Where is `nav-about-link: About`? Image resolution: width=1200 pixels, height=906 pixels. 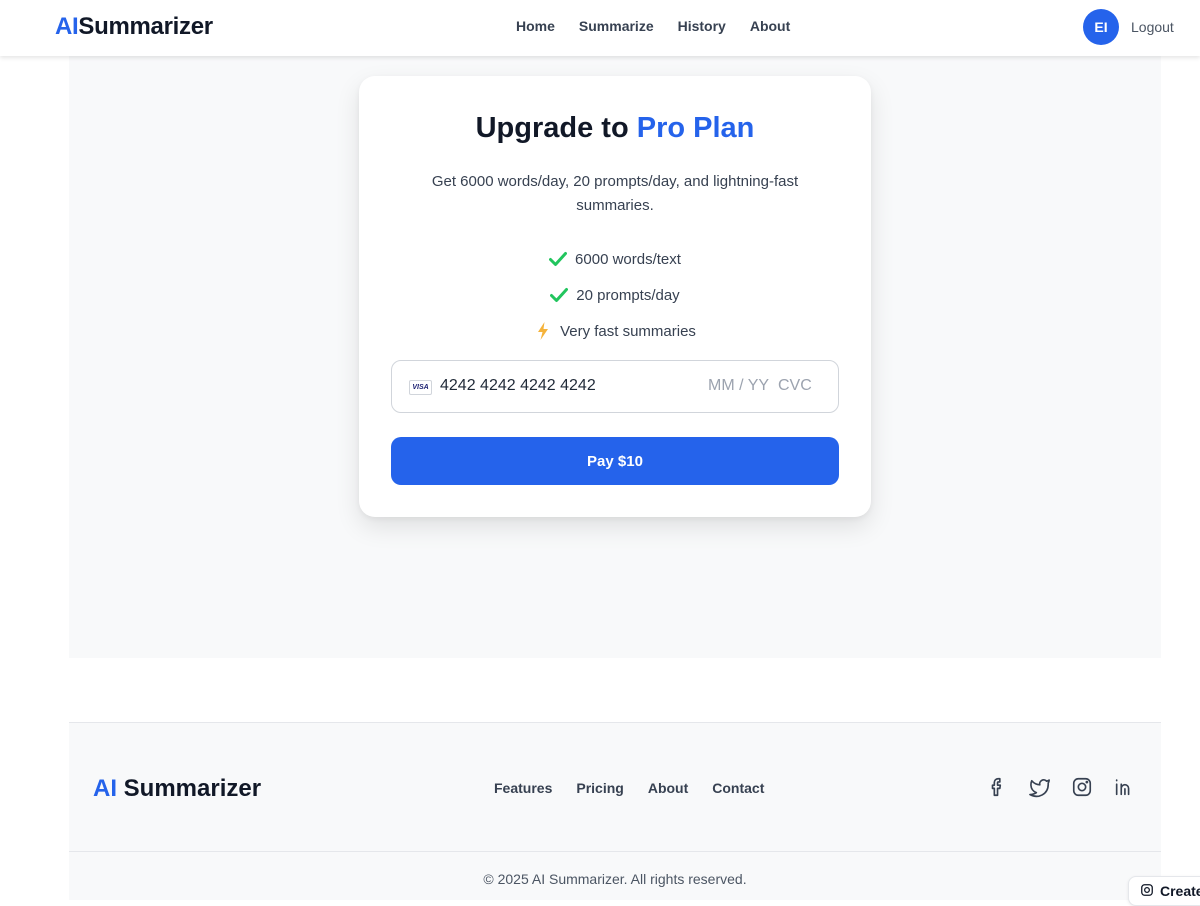 nav-about-link: About is located at coordinates (770, 26).